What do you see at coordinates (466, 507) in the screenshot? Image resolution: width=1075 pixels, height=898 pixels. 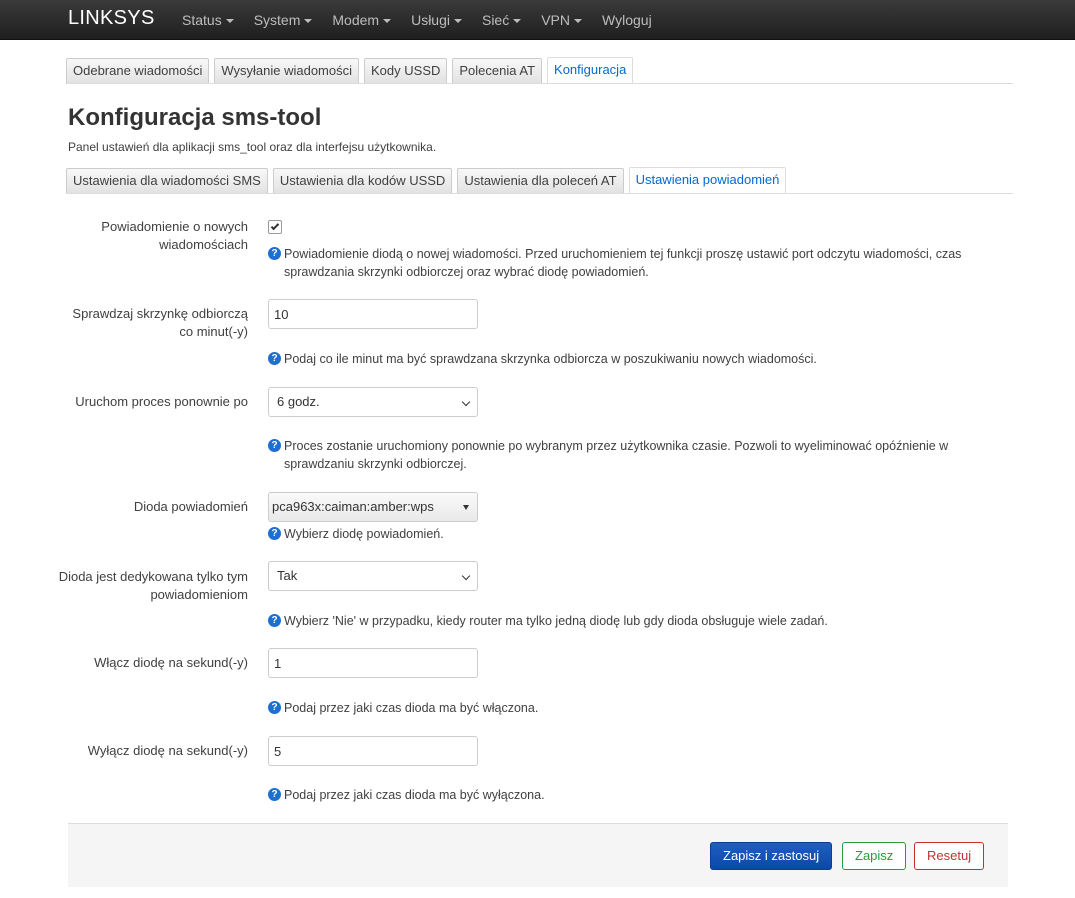 I see `triangle-down-icon` at bounding box center [466, 507].